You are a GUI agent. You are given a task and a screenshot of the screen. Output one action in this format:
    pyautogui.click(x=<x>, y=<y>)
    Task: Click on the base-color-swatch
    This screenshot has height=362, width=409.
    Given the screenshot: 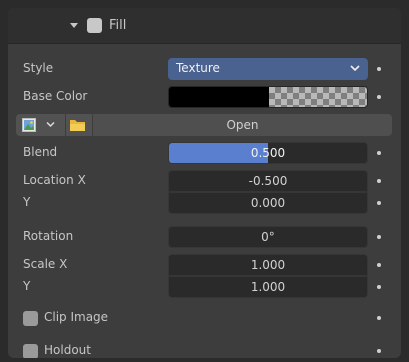 What is the action you would take?
    pyautogui.click(x=268, y=97)
    